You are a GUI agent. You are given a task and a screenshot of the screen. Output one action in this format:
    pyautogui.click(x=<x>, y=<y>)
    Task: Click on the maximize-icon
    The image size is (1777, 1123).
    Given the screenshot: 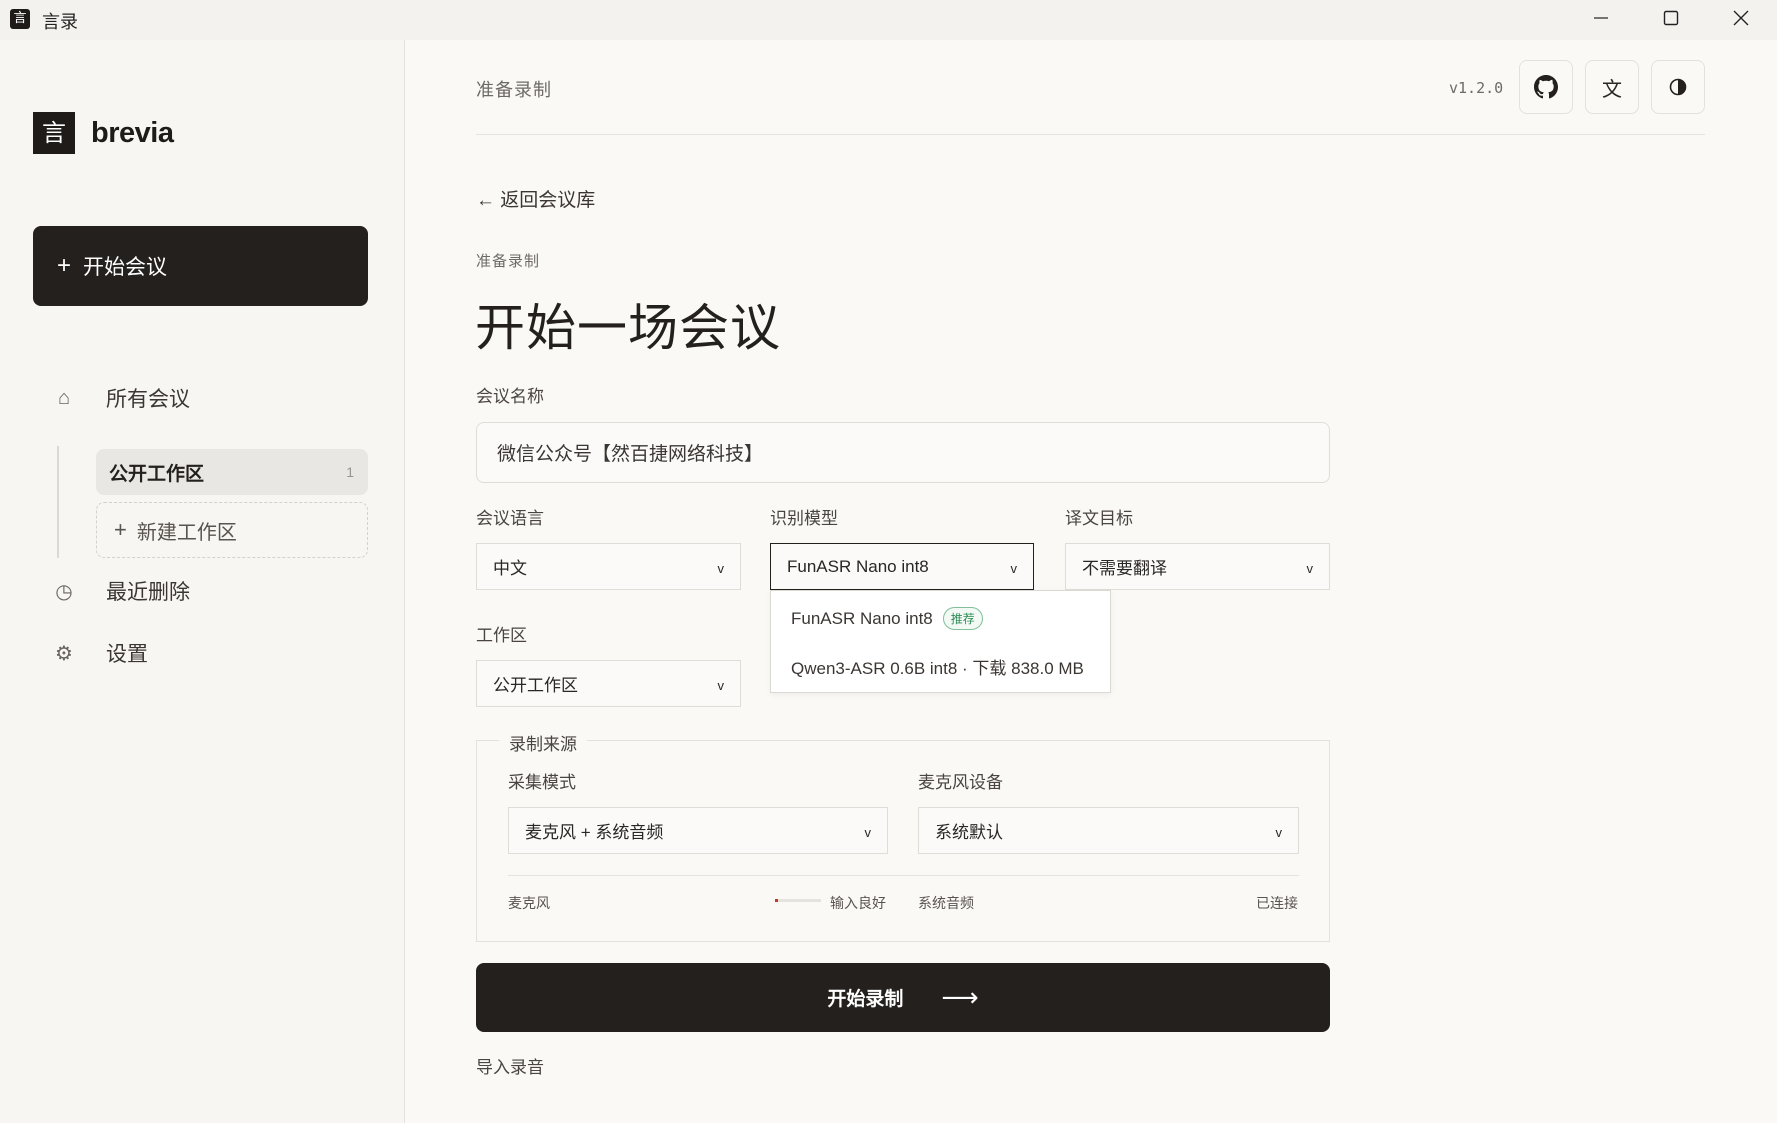 What is the action you would take?
    pyautogui.click(x=1671, y=18)
    